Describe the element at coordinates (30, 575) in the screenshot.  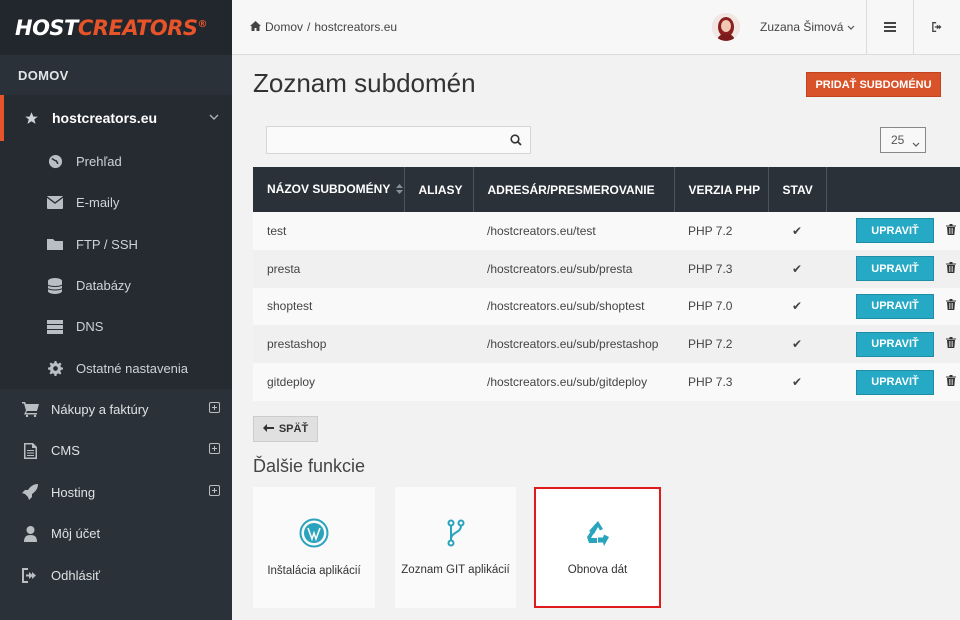
I see `logout-icon` at that location.